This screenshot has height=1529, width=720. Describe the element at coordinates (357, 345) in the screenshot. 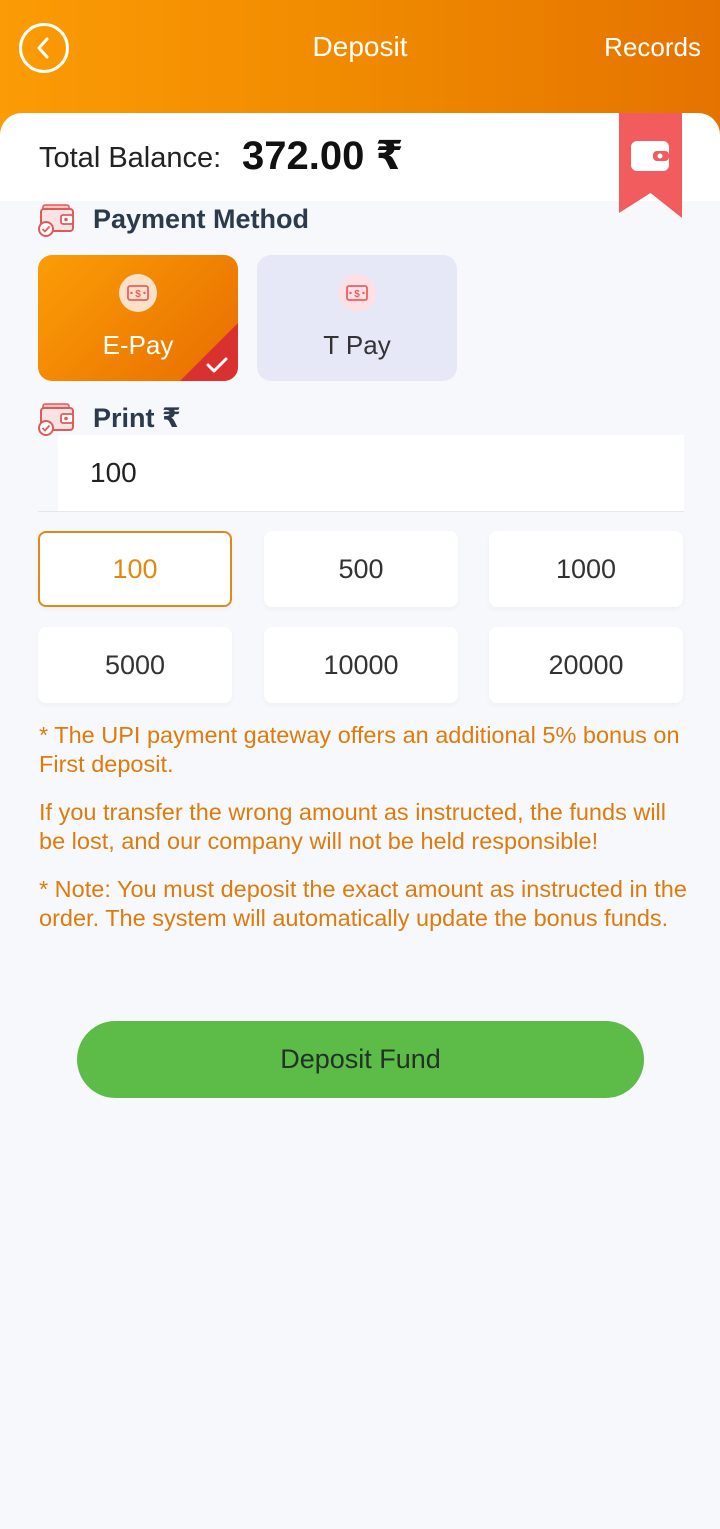

I see `payment-option-label: T Pay` at that location.